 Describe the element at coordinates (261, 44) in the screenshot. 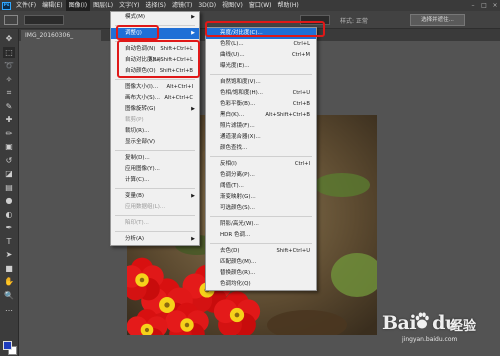

I see `menu-item: 色阶(L)... Ctrl+L` at that location.